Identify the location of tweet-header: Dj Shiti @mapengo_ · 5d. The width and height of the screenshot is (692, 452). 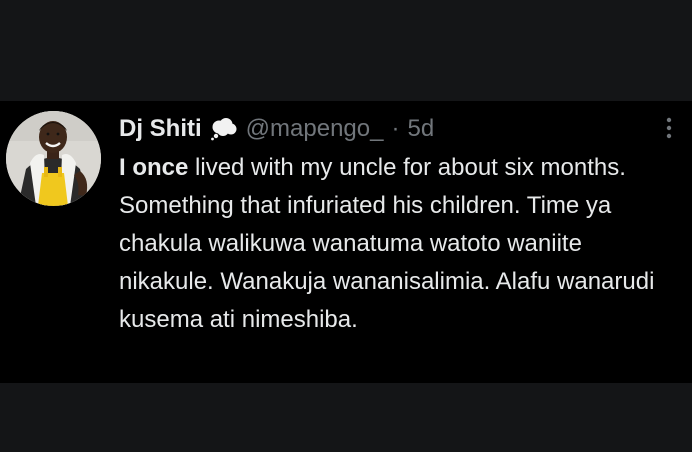
(276, 129).